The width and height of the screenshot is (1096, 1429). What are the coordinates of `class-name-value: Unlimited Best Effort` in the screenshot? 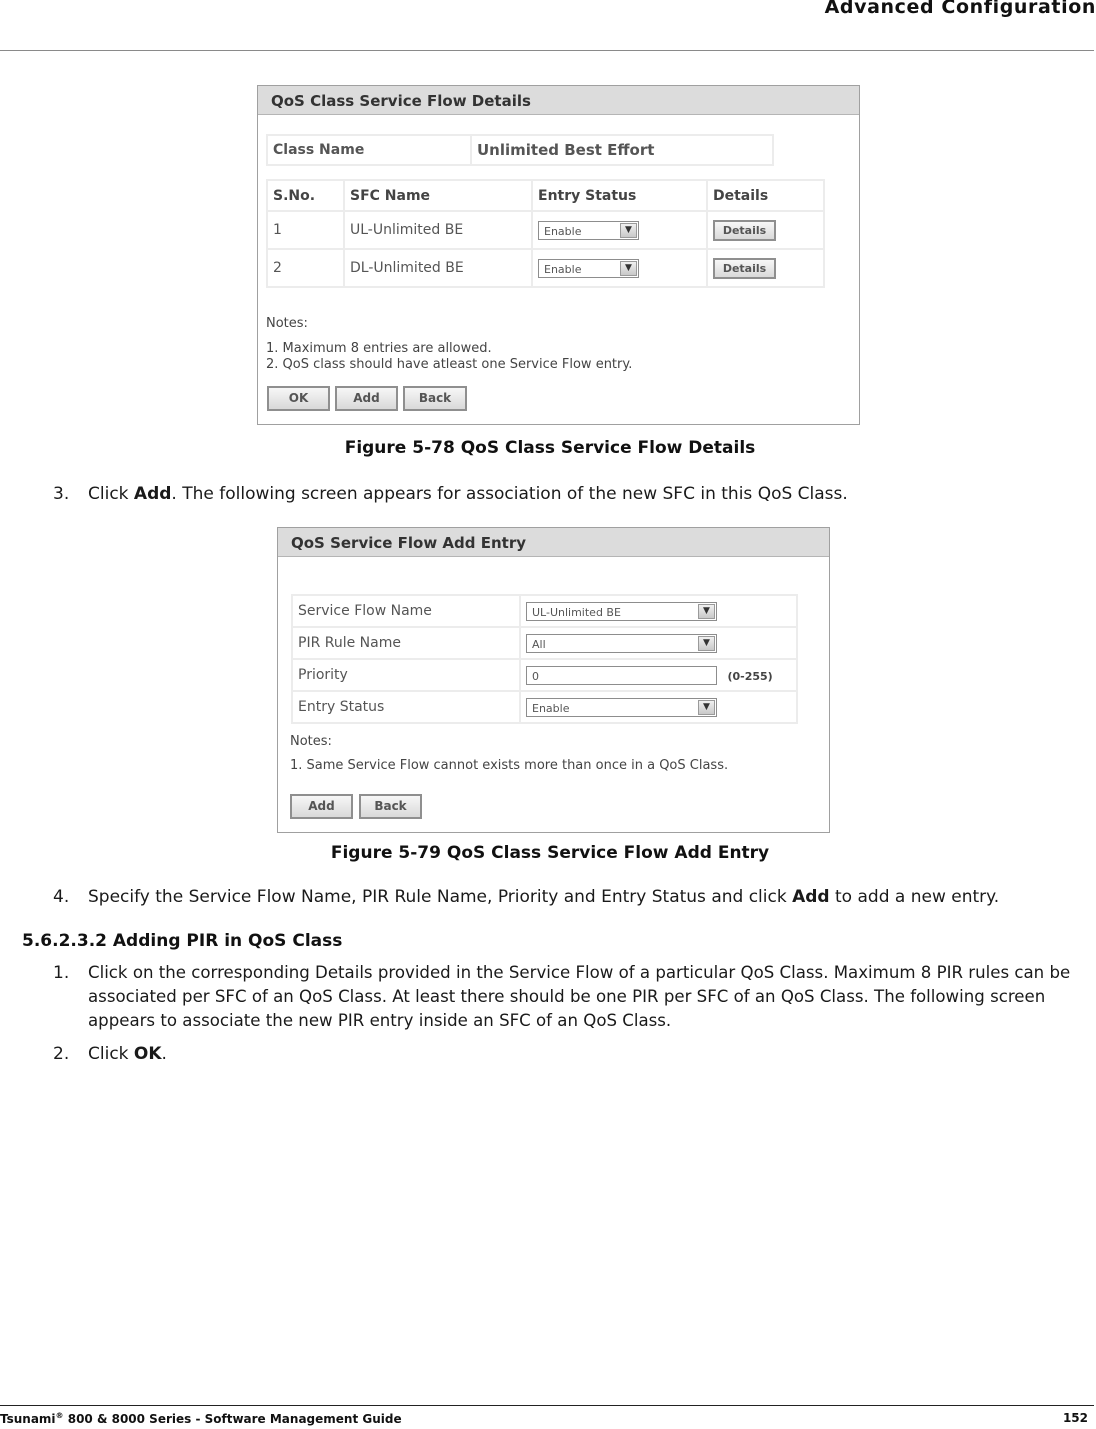 It's located at (622, 150).